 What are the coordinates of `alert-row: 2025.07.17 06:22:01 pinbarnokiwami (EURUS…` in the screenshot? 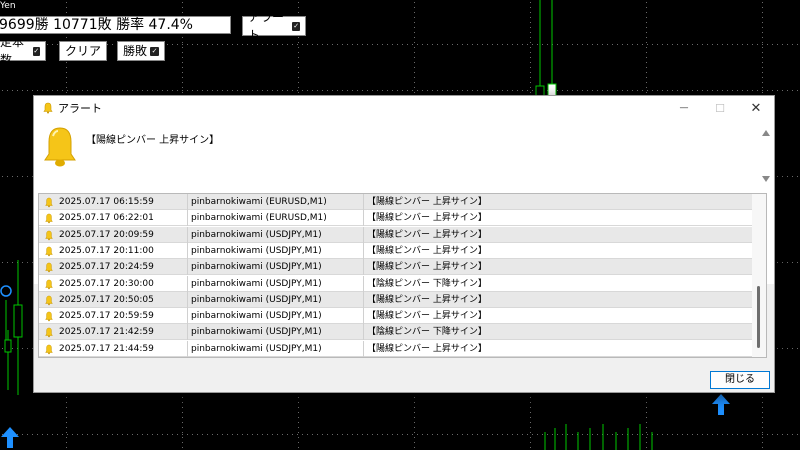 It's located at (396, 218).